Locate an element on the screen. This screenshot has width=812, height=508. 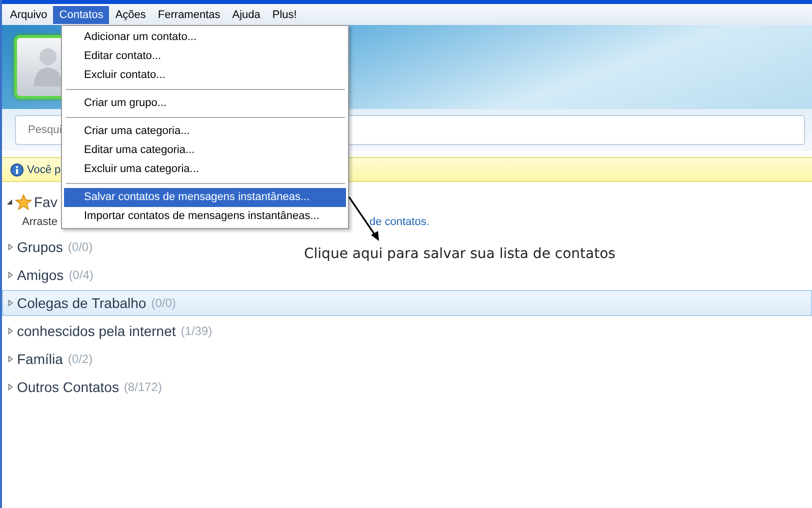
group-row: Outros Contatos (8/172) is located at coordinates (82, 387).